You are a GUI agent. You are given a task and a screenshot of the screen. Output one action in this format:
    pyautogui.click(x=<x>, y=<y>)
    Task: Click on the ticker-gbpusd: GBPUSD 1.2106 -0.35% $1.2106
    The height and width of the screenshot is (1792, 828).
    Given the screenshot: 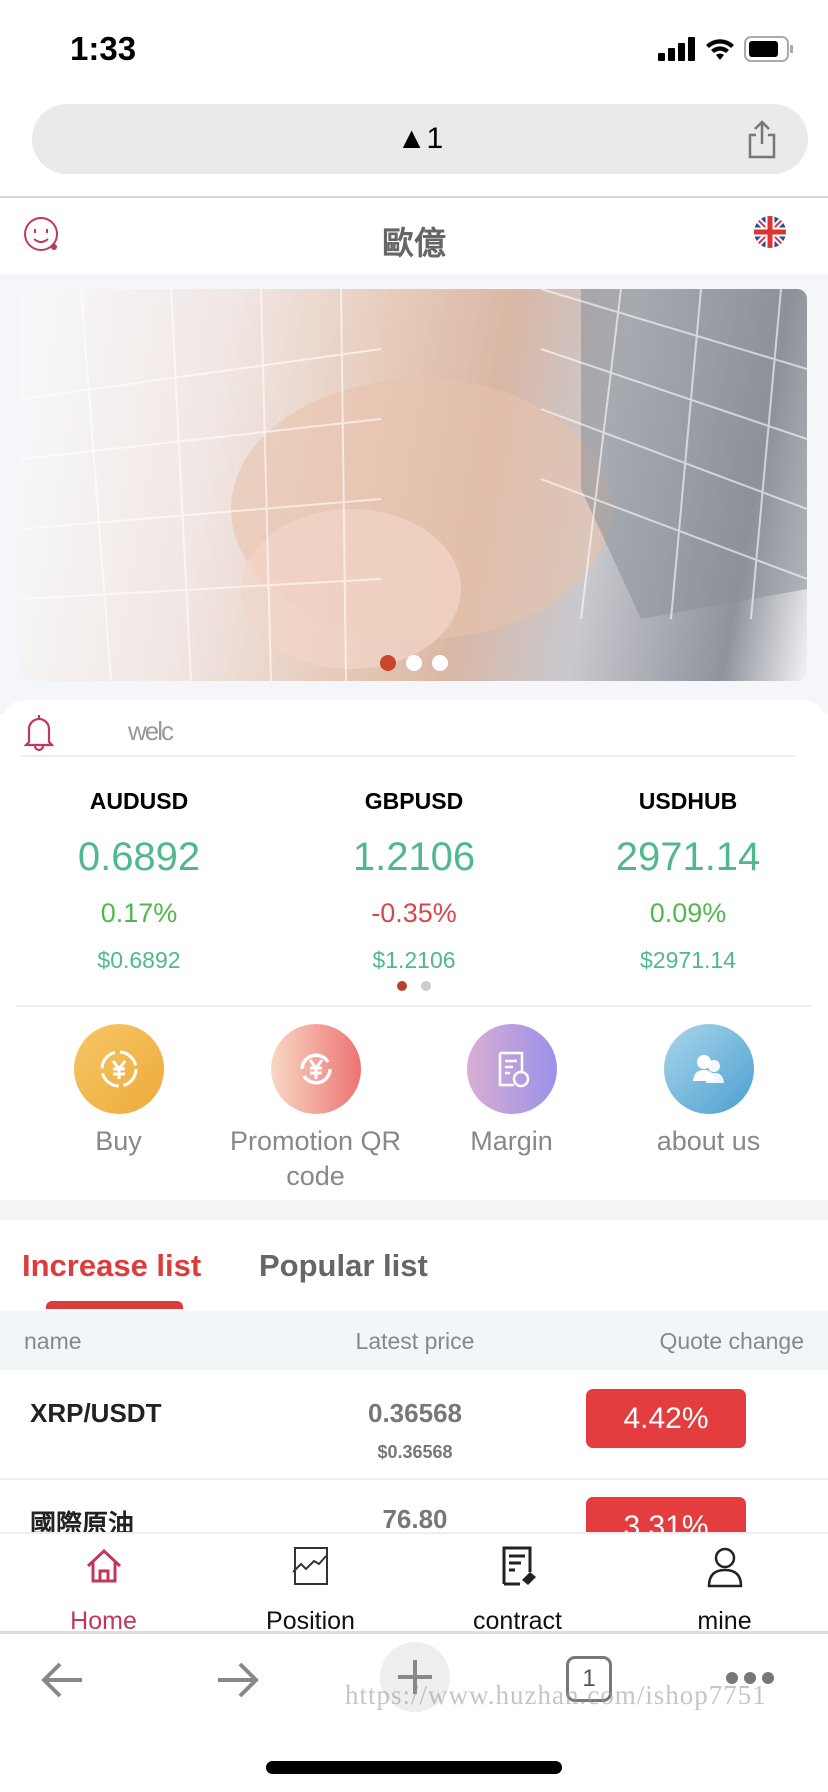 What is the action you would take?
    pyautogui.click(x=414, y=881)
    